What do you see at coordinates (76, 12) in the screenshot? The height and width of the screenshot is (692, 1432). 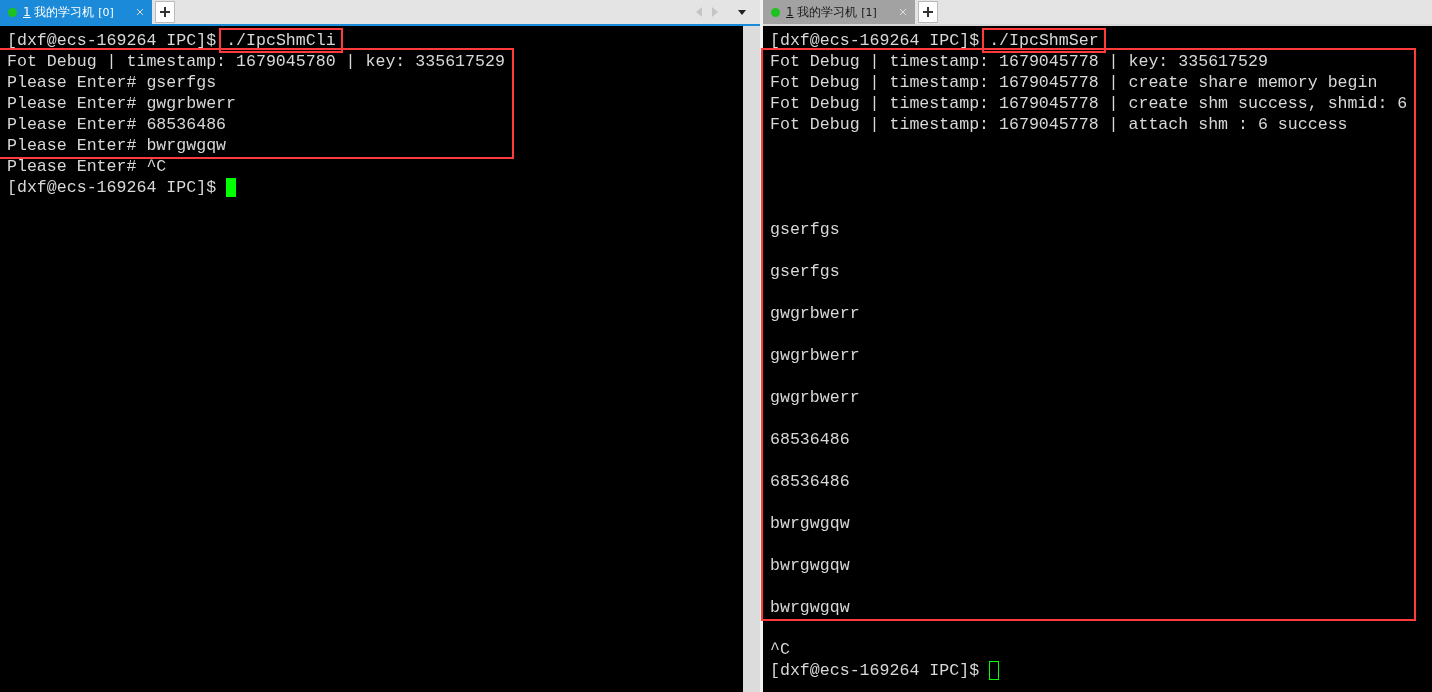 I see `session-tab: 1 我的学习机 [0]` at bounding box center [76, 12].